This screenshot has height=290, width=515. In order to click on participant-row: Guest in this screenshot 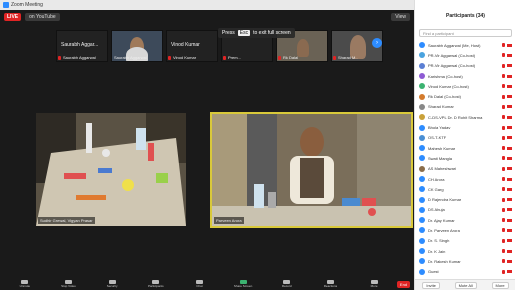, I will do `click(465, 272)`.